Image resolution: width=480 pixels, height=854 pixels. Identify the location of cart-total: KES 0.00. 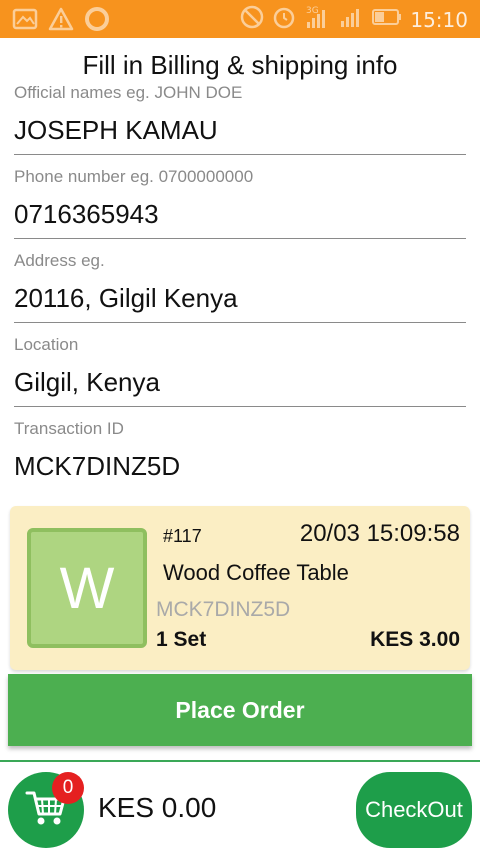
(157, 807).